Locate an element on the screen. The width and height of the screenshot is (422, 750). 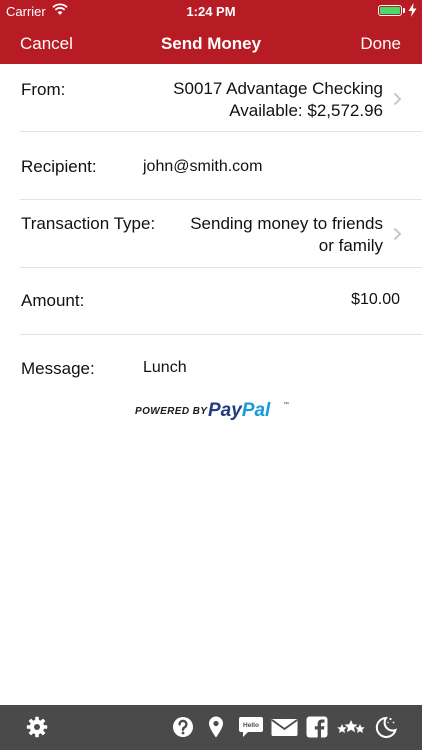
powered-by-paypal-logo: POWERED BY PayPal ™ is located at coordinates (215, 411).